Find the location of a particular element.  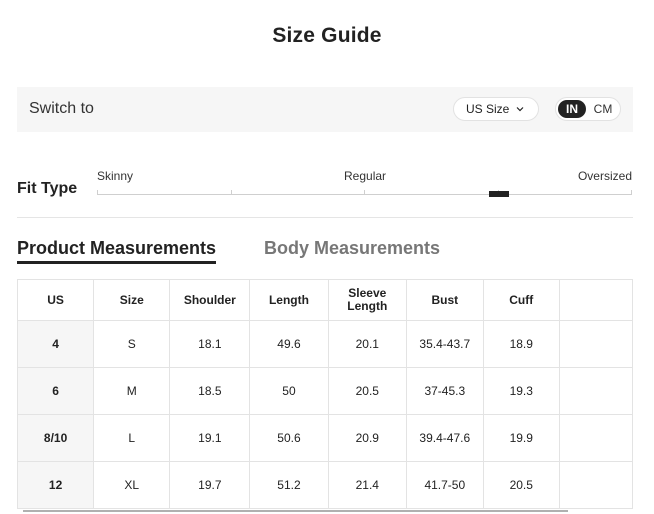

header-length: Length is located at coordinates (289, 300).